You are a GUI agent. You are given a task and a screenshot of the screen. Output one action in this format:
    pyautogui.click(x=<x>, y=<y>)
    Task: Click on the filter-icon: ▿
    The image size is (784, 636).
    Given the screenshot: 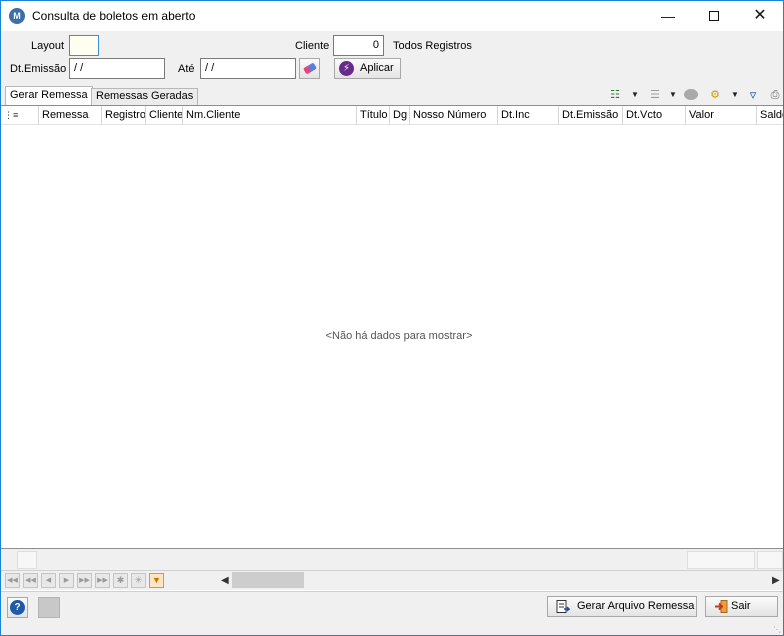 What is the action you would take?
    pyautogui.click(x=753, y=95)
    